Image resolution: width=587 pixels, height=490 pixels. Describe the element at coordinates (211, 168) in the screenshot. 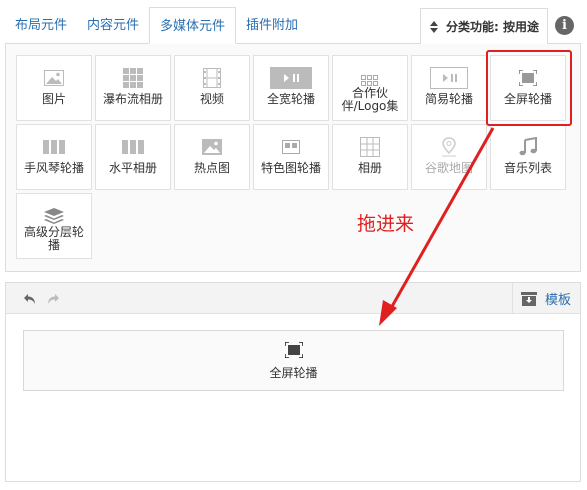

I see `component-label: 热点图` at that location.